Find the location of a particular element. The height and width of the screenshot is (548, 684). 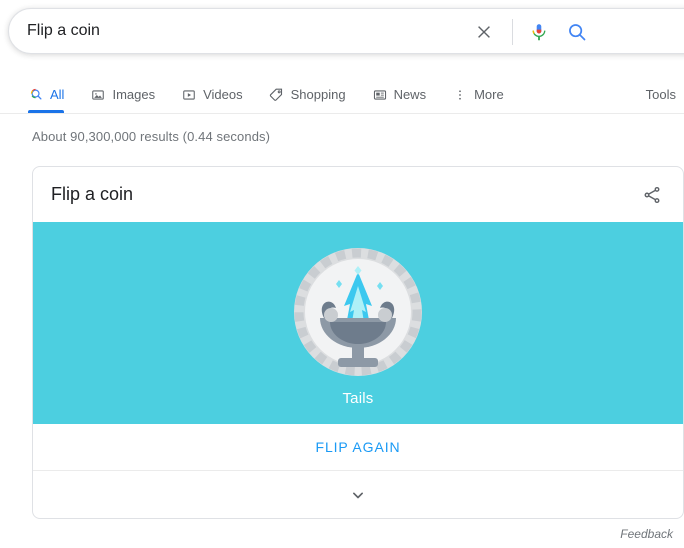

image-icon is located at coordinates (98, 95).